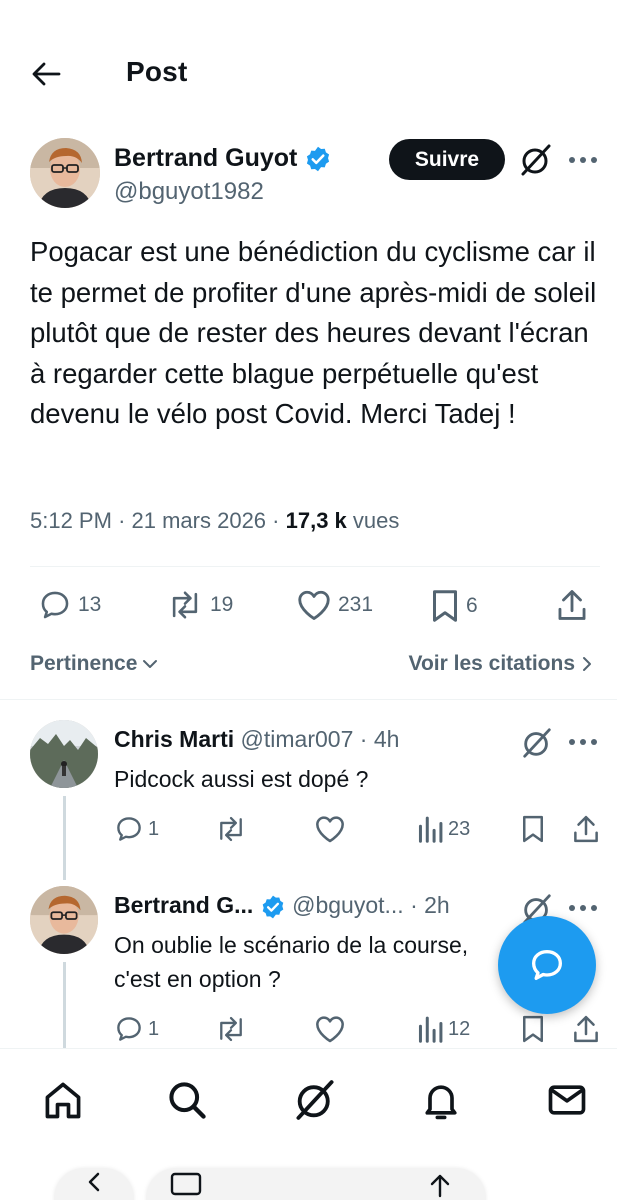 This screenshot has height=1200, width=617. What do you see at coordinates (308, 75) in the screenshot?
I see `top-header: Post` at bounding box center [308, 75].